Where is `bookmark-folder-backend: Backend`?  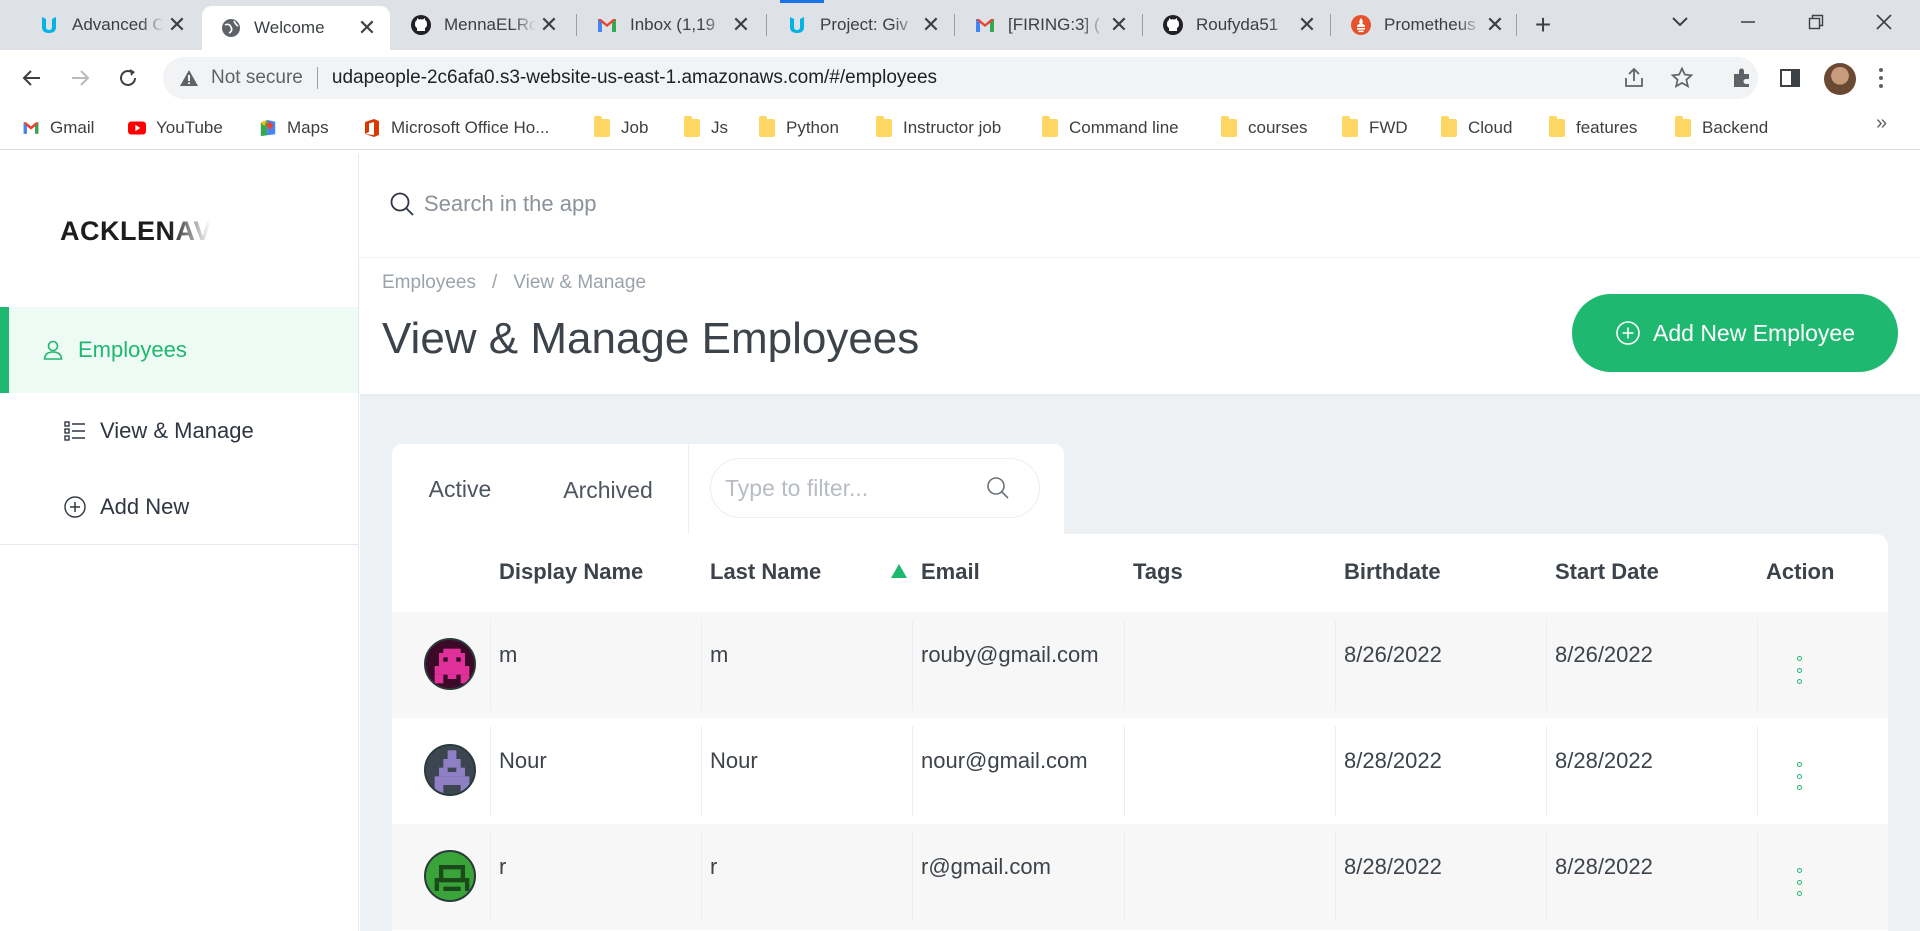 bookmark-folder-backend: Backend is located at coordinates (1721, 127).